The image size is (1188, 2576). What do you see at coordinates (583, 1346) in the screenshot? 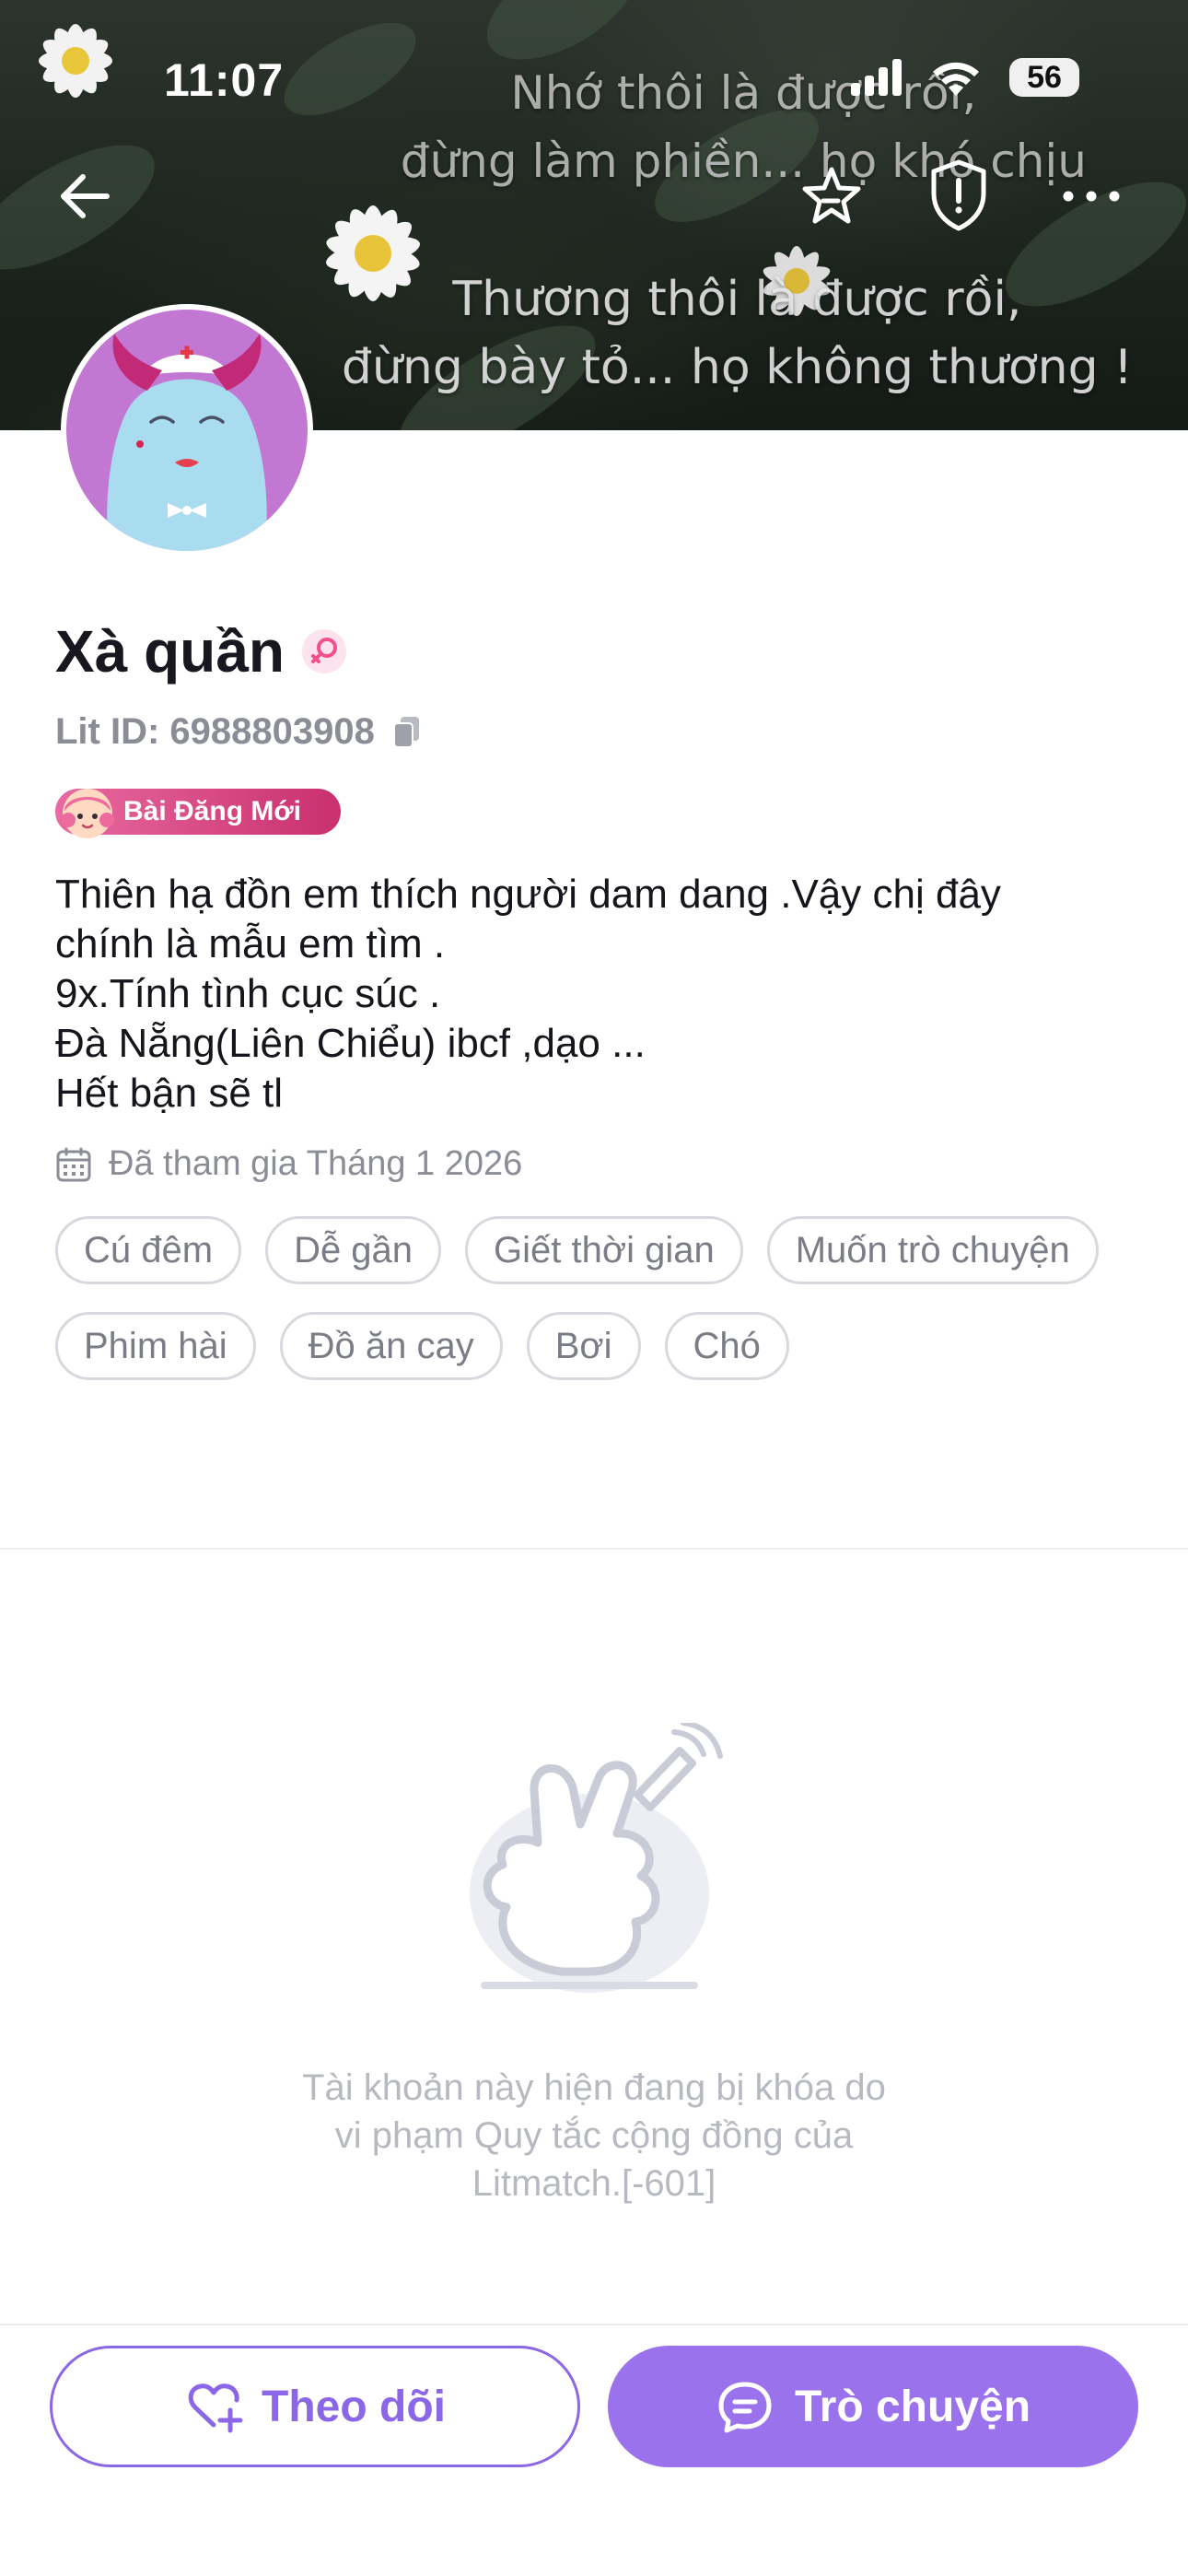
I see `tag-chip: Bơi` at bounding box center [583, 1346].